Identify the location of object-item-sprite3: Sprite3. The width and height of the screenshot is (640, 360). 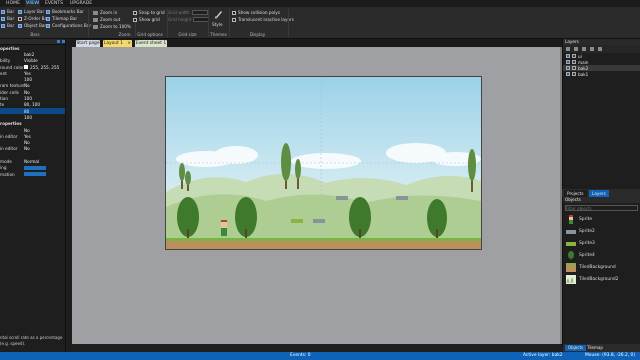
(580, 243).